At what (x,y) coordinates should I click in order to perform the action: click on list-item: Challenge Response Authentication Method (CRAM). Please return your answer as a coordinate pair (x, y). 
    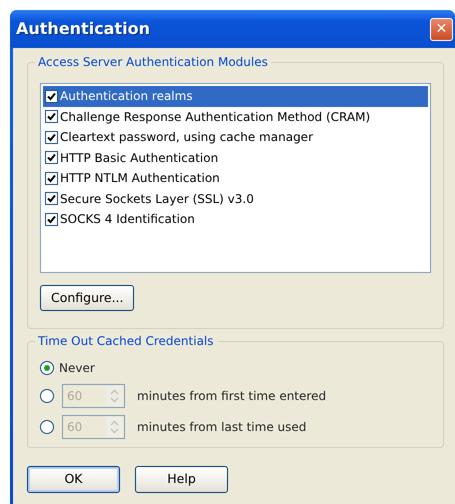
    Looking at the image, I should click on (244, 117).